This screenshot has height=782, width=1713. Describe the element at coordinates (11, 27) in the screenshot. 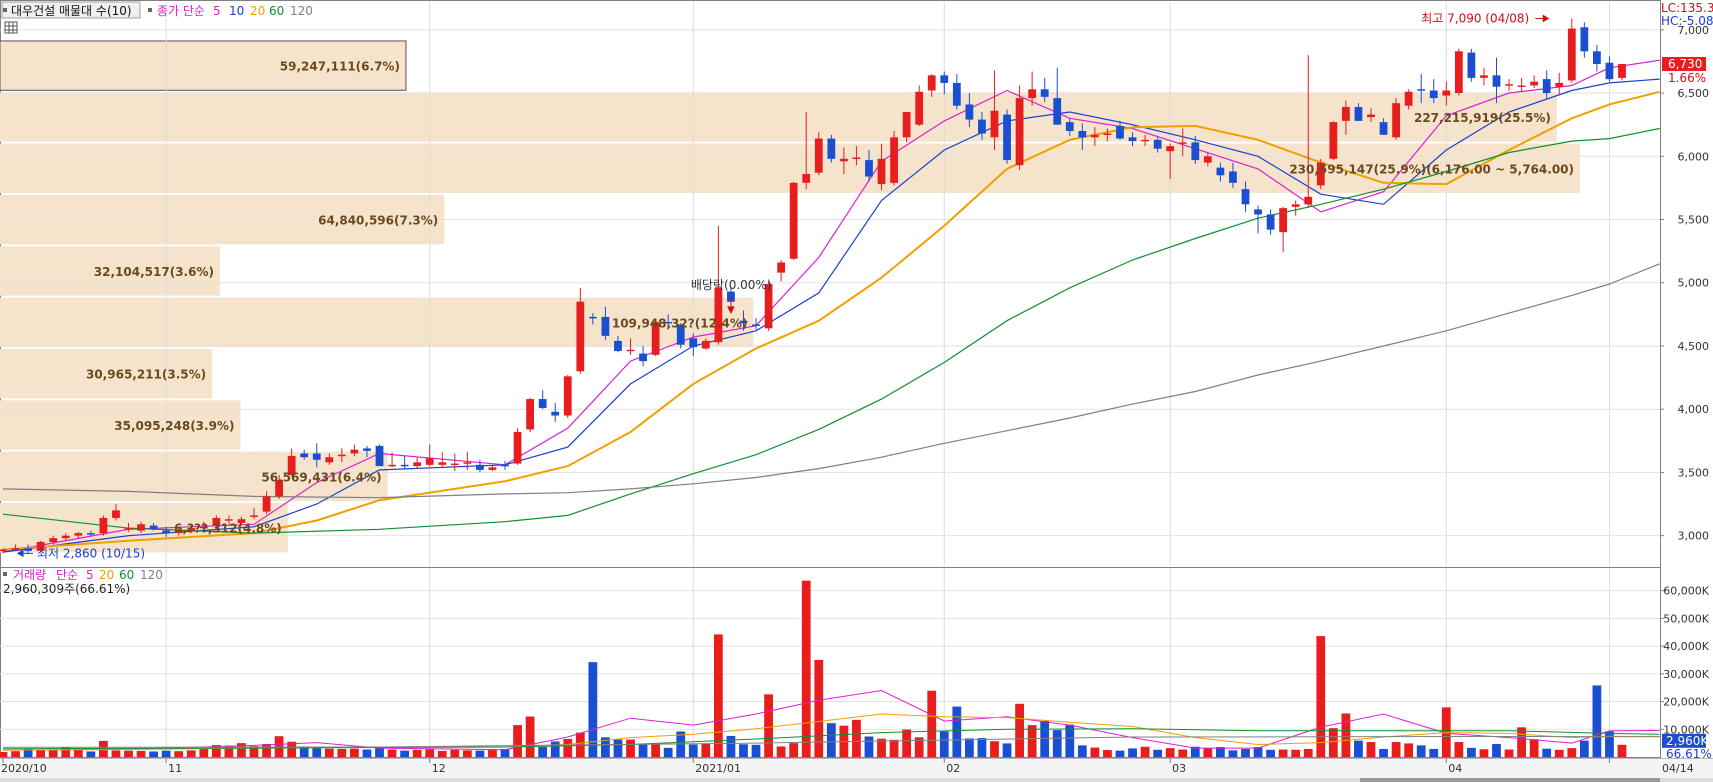

I see `table-icon` at that location.